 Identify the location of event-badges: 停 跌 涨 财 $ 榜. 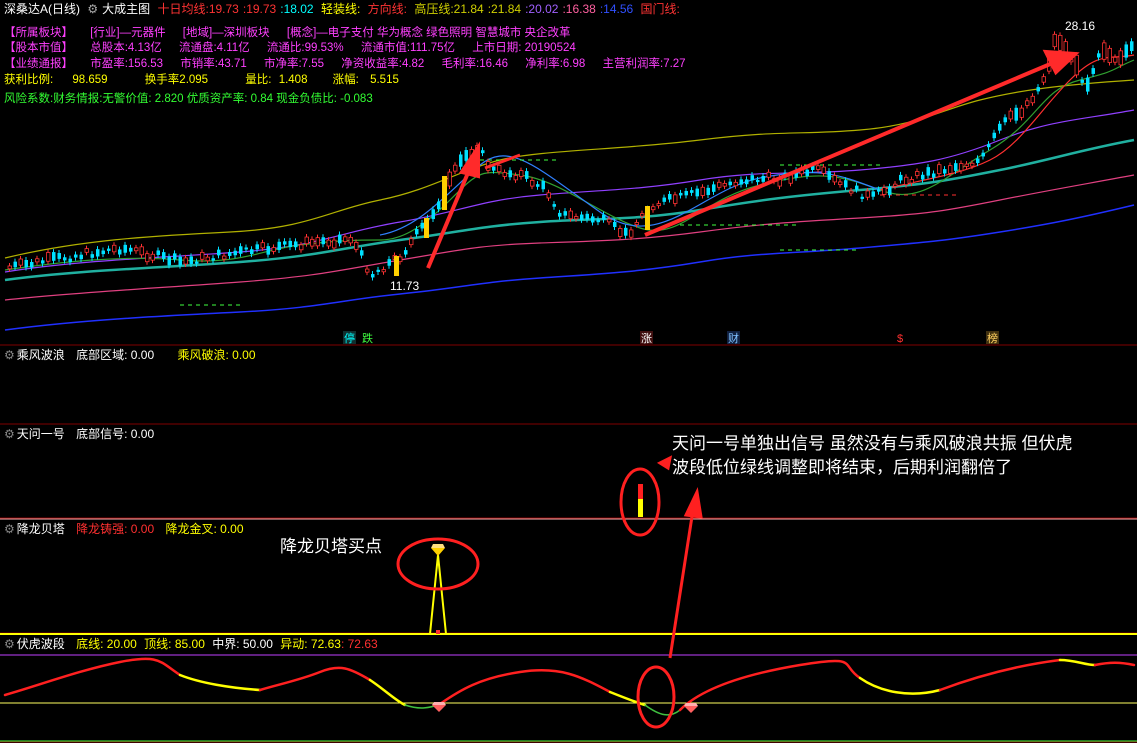
(671, 338).